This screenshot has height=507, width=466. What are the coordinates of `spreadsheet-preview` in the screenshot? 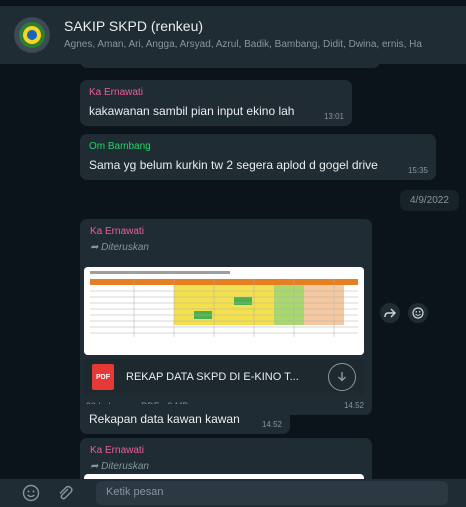 It's located at (224, 311).